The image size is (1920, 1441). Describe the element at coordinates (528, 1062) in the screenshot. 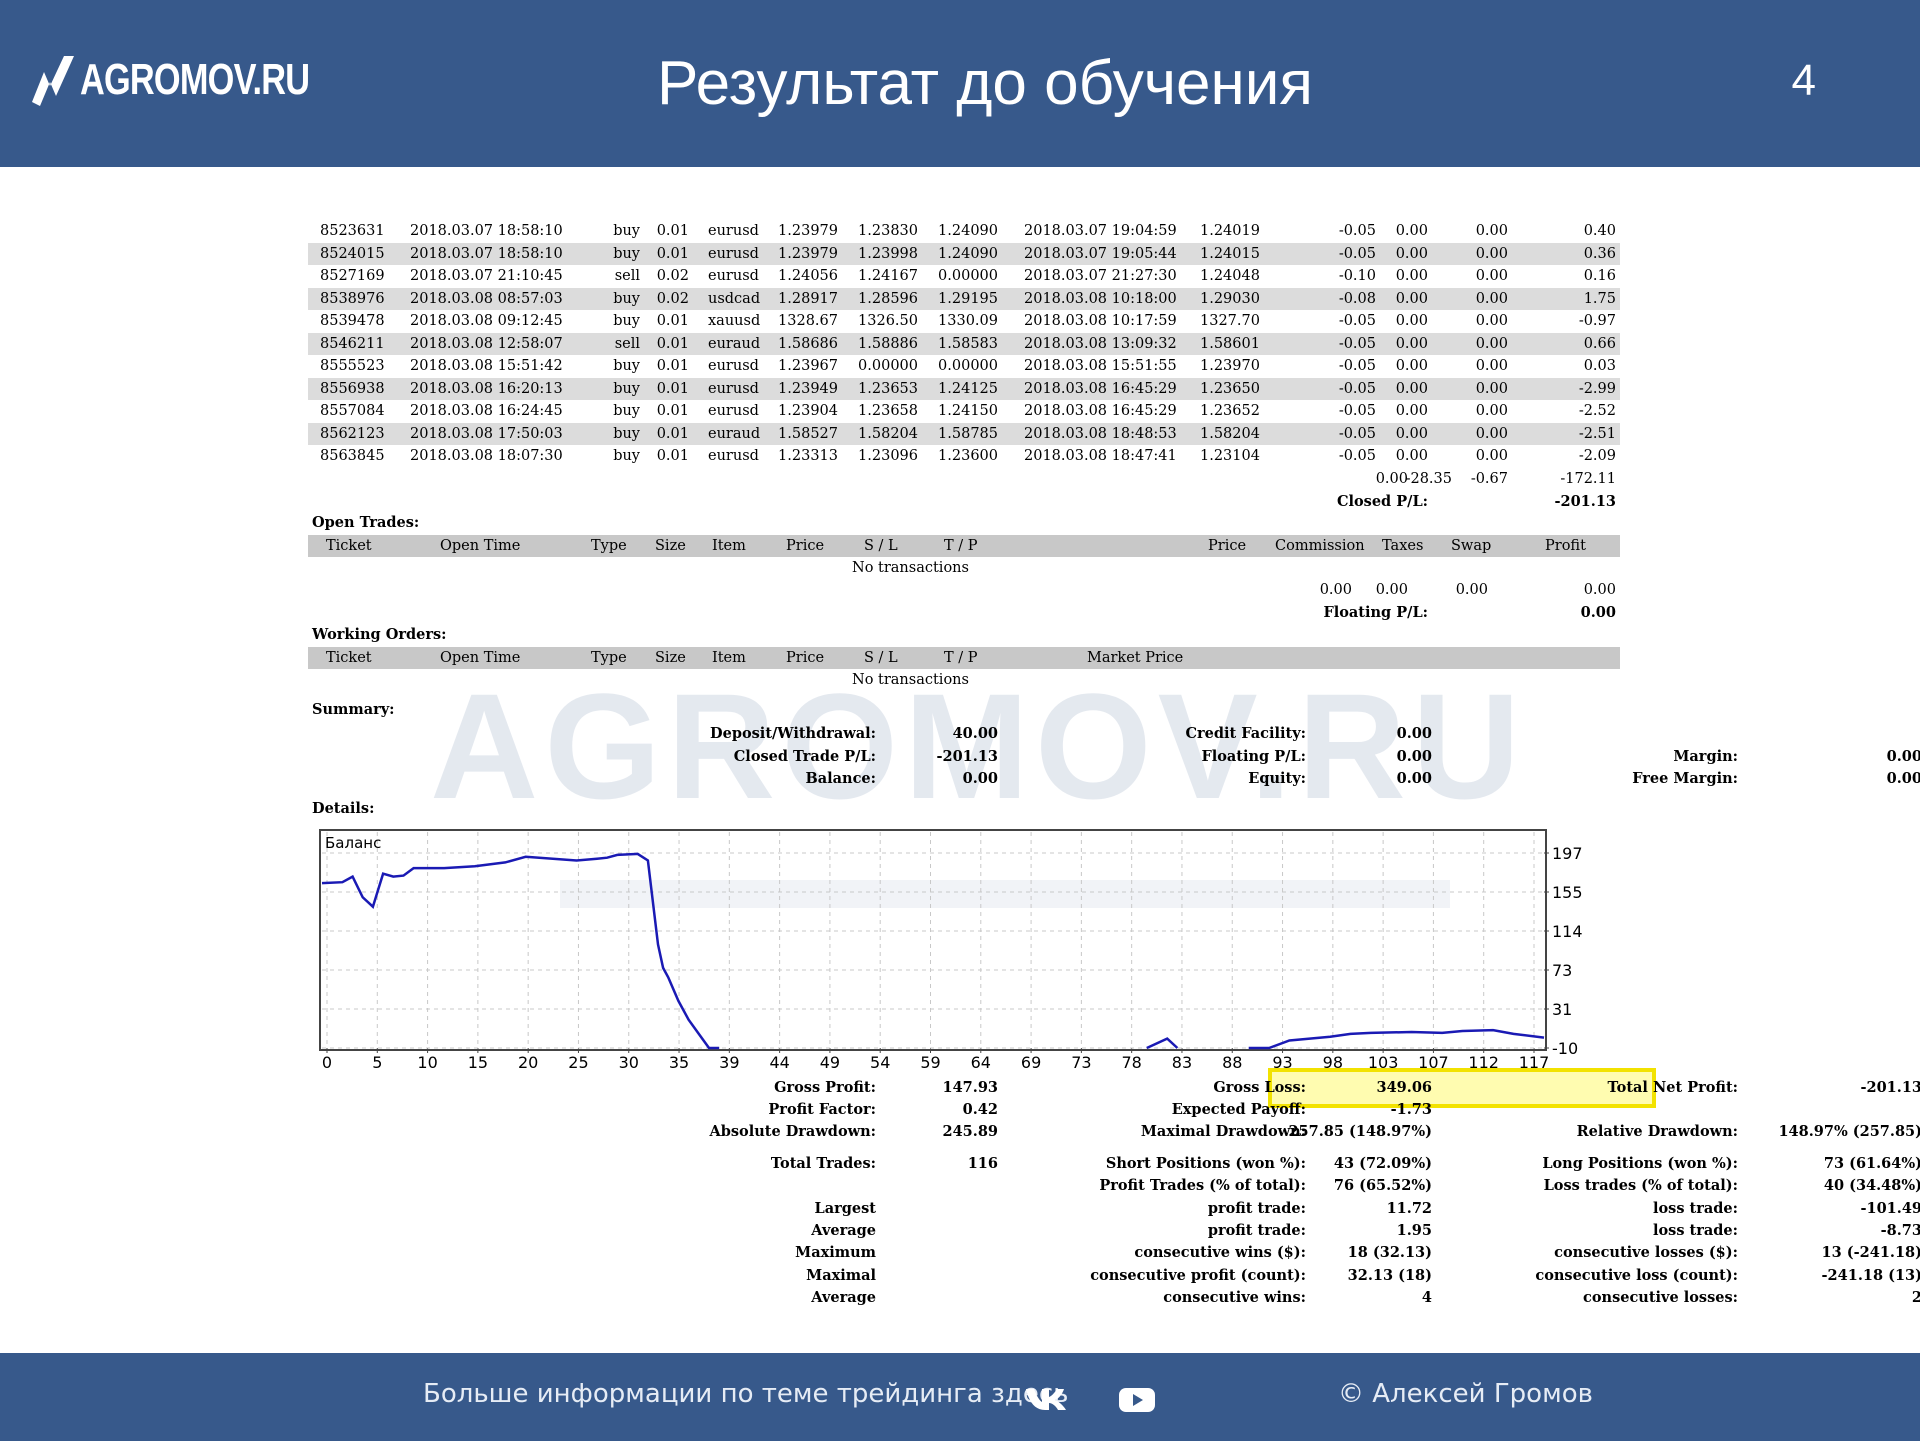

I see `x-tick-label: 20` at that location.